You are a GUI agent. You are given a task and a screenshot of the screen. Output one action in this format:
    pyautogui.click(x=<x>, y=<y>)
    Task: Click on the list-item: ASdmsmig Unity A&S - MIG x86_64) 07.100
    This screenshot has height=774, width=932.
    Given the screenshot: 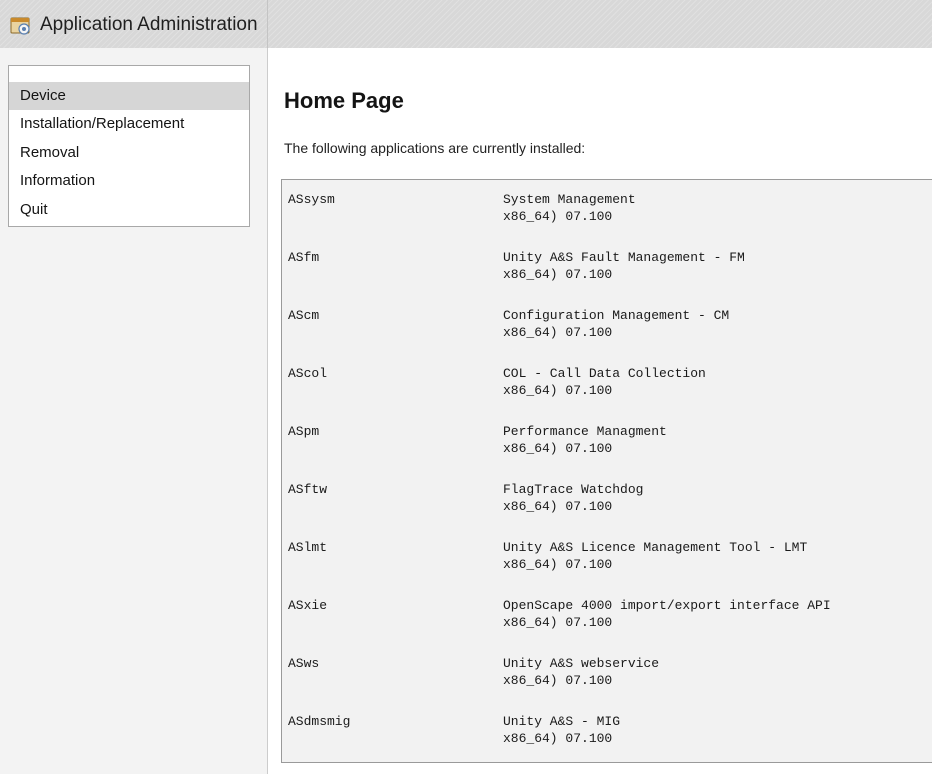 What is the action you would take?
    pyautogui.click(x=607, y=731)
    